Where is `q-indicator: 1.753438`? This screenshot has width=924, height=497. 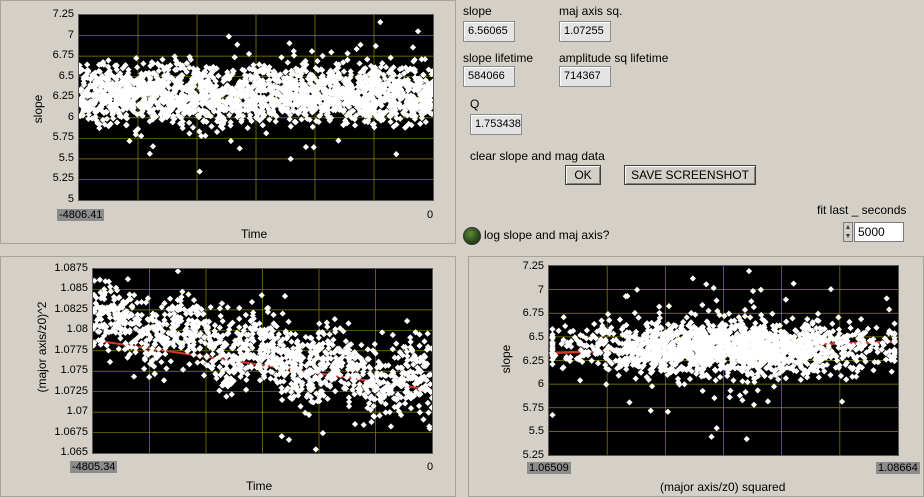 q-indicator: 1.753438 is located at coordinates (496, 124).